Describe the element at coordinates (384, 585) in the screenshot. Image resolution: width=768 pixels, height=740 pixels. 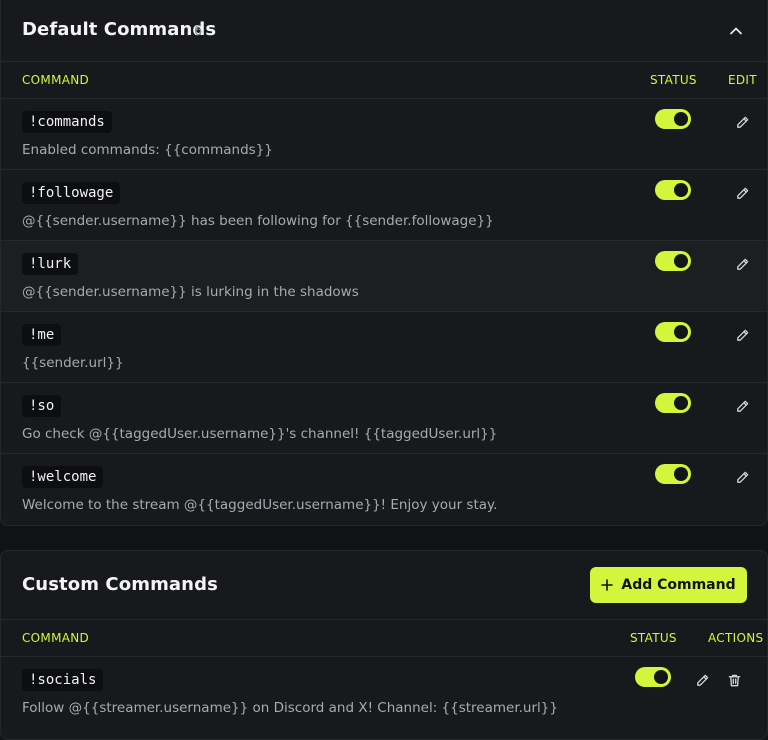
I see `custom-commands-header: Custom Commands Add Command` at that location.